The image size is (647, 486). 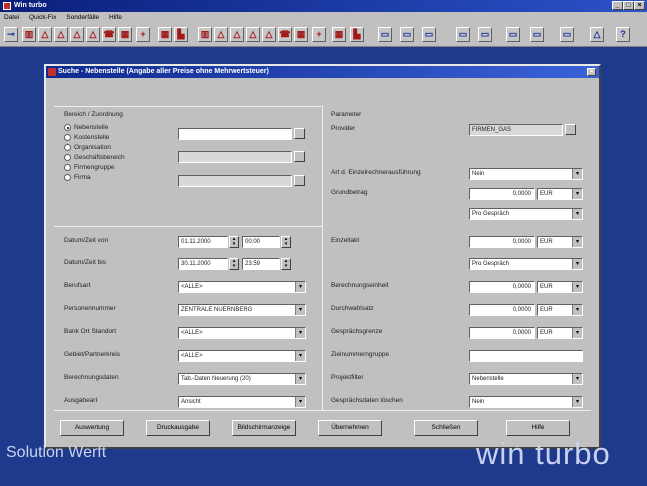 I want to click on time-from-spinner: ▴ ▾, so click(x=286, y=242).